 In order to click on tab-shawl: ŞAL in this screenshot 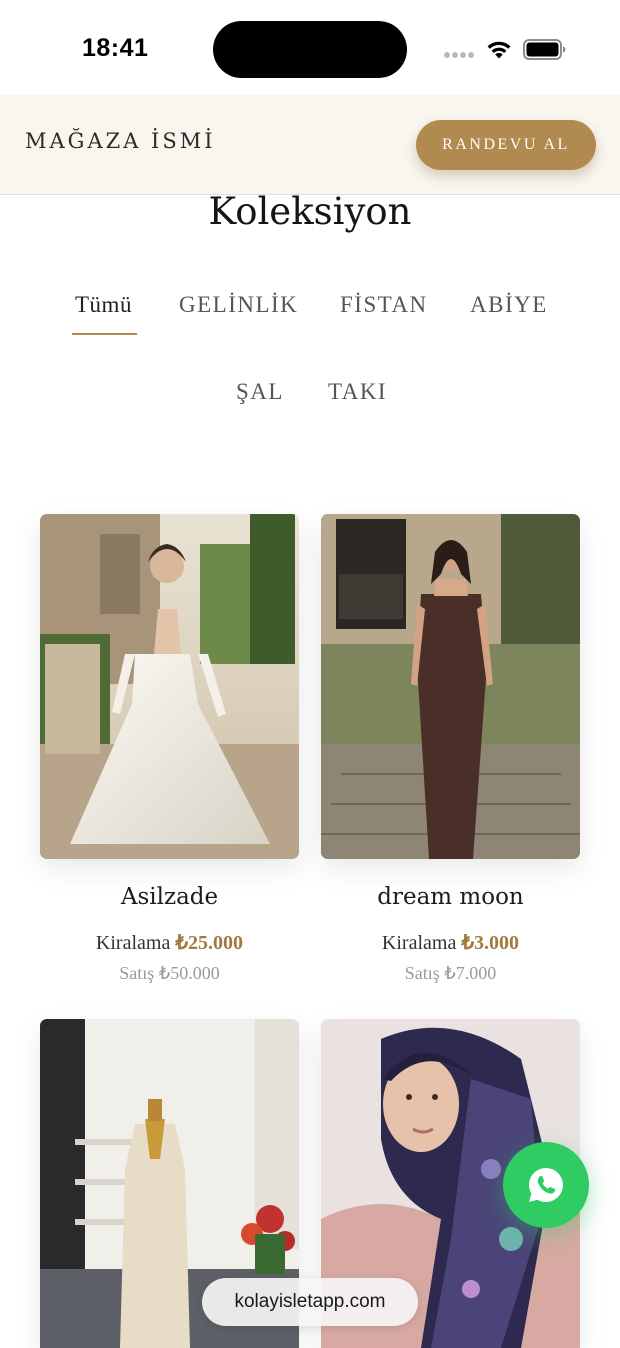, I will do `click(260, 392)`.